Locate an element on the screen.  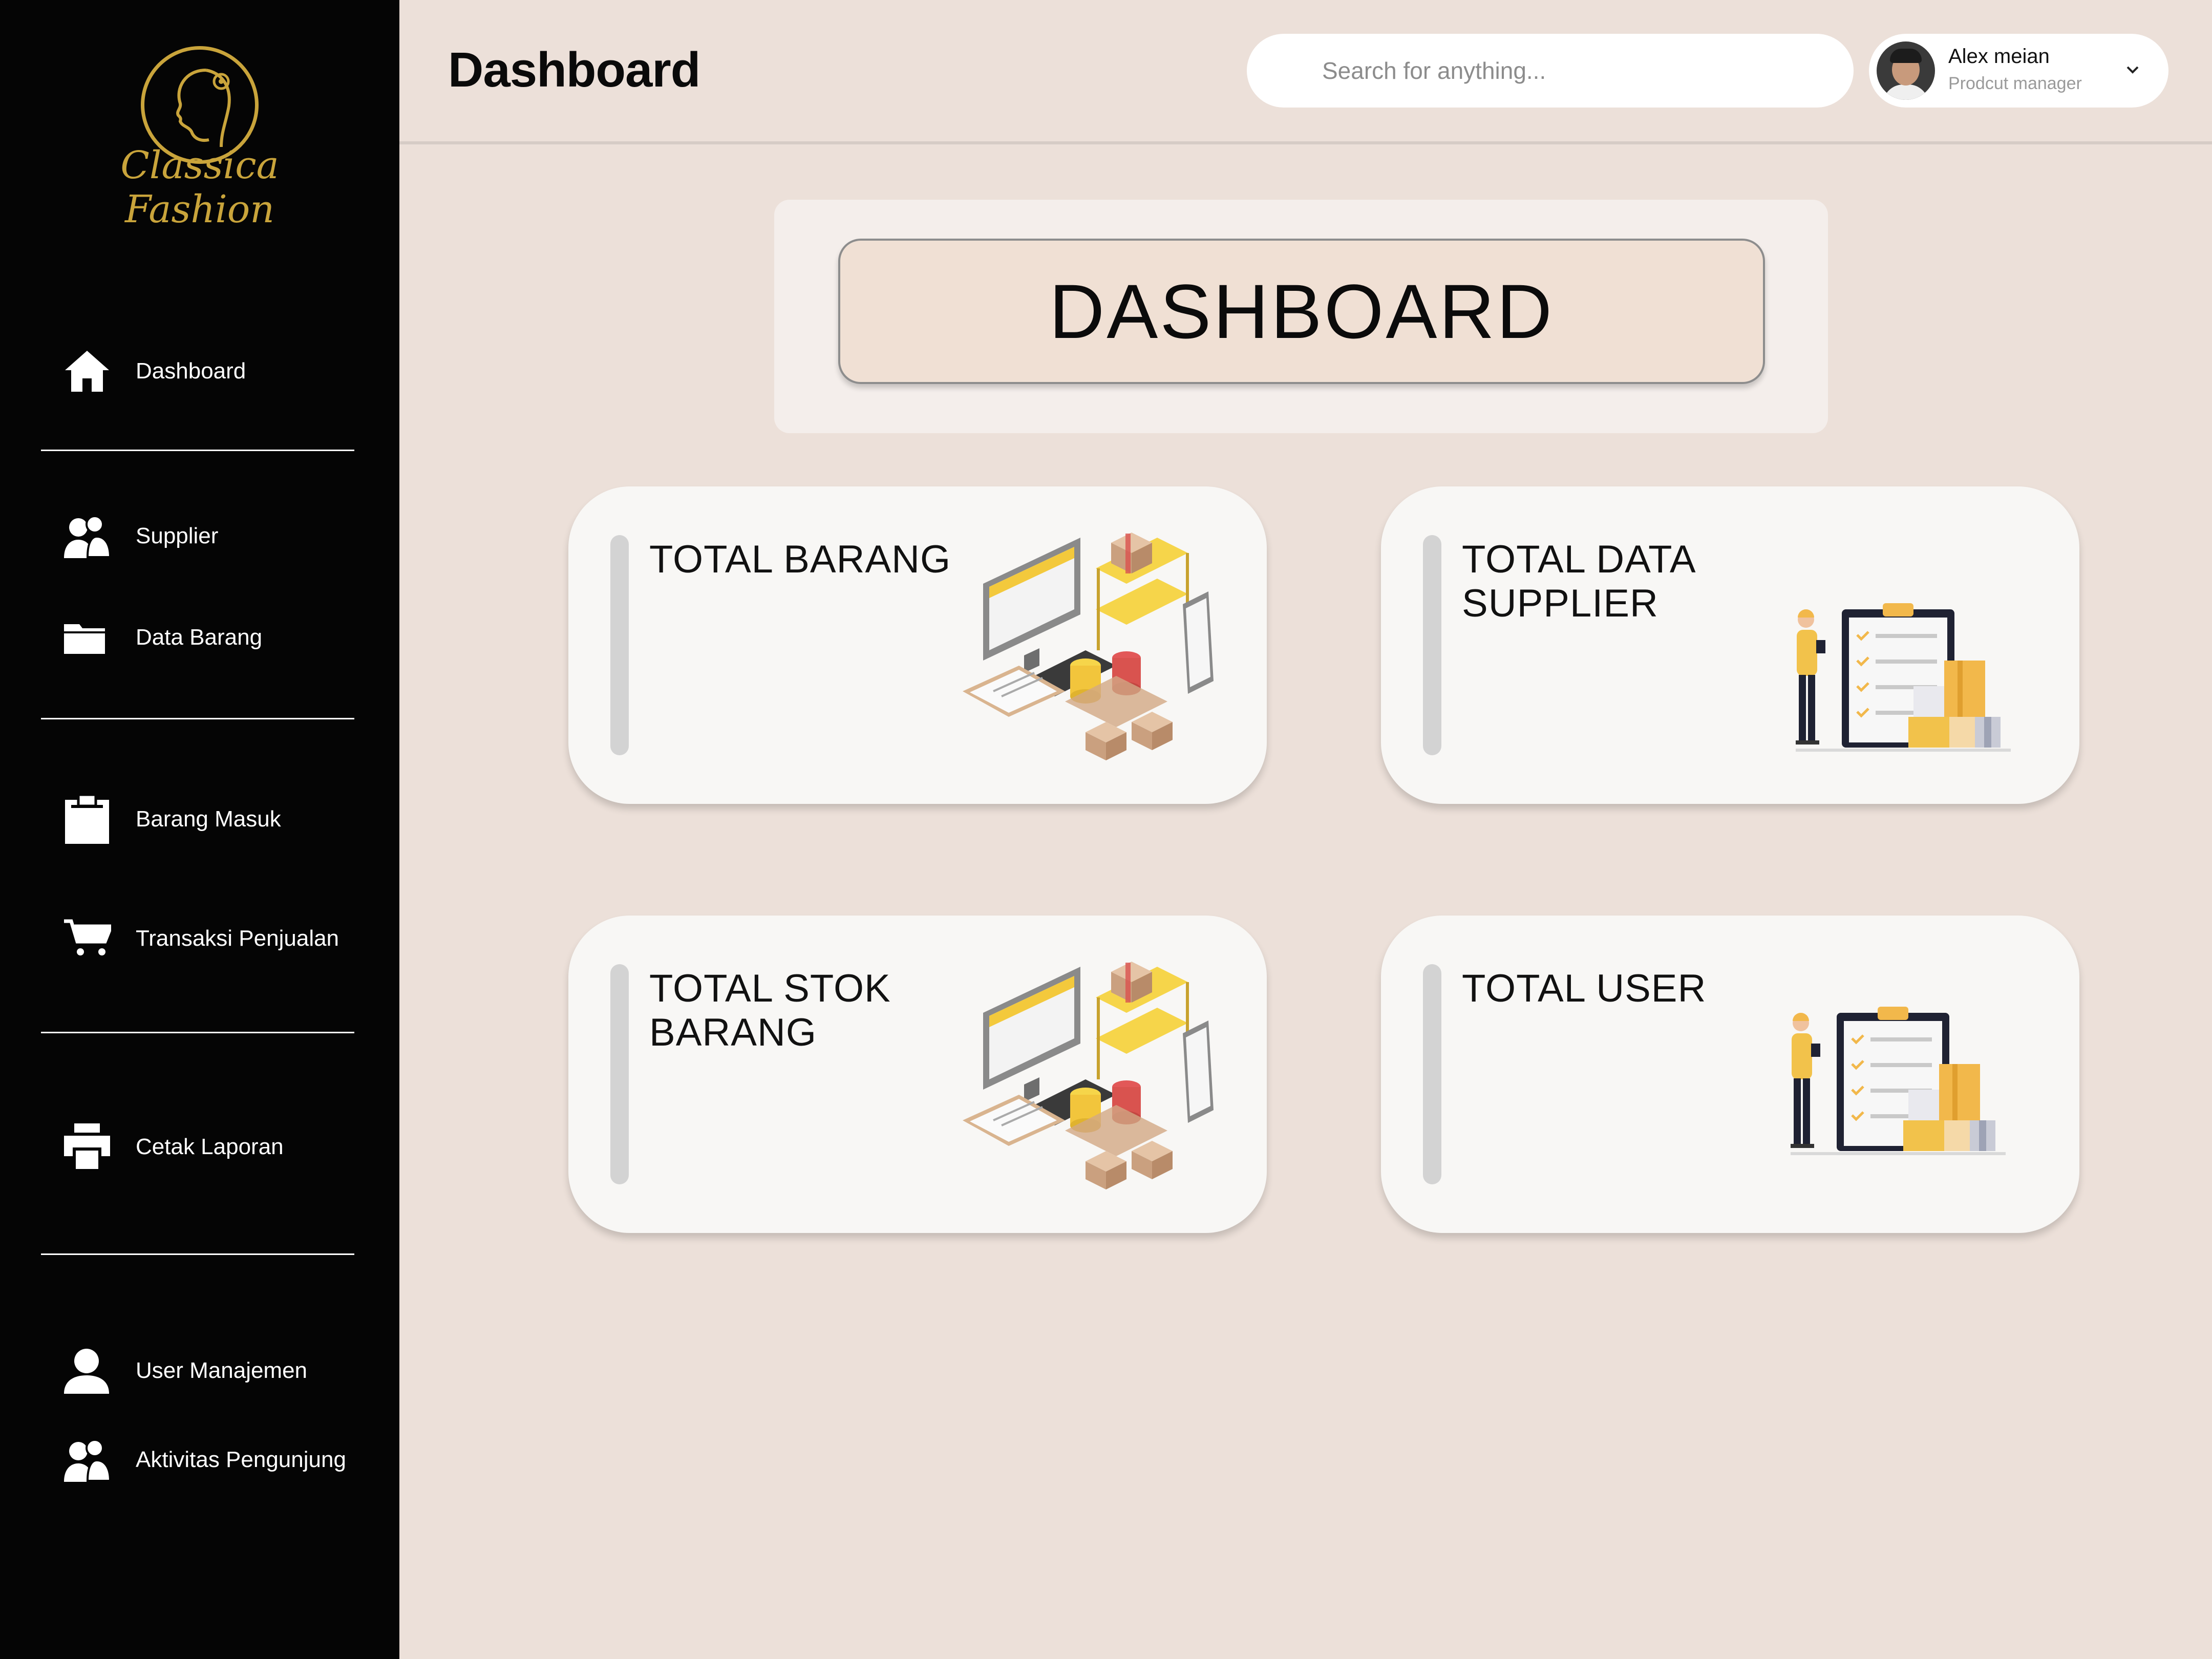
banner-container: DASHBOARD is located at coordinates (1301, 316).